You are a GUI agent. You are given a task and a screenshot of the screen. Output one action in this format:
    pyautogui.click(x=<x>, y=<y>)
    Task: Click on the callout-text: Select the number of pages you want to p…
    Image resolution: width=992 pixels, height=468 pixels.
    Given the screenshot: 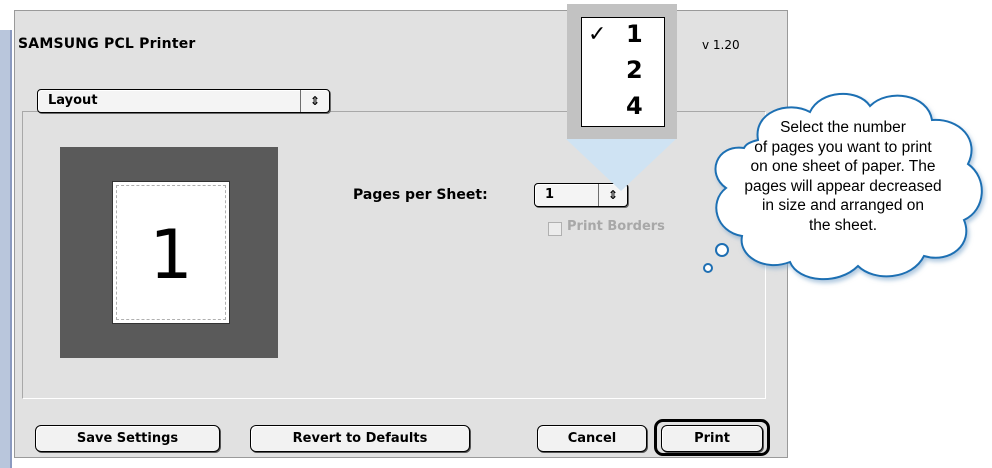 What is the action you would take?
    pyautogui.click(x=843, y=176)
    